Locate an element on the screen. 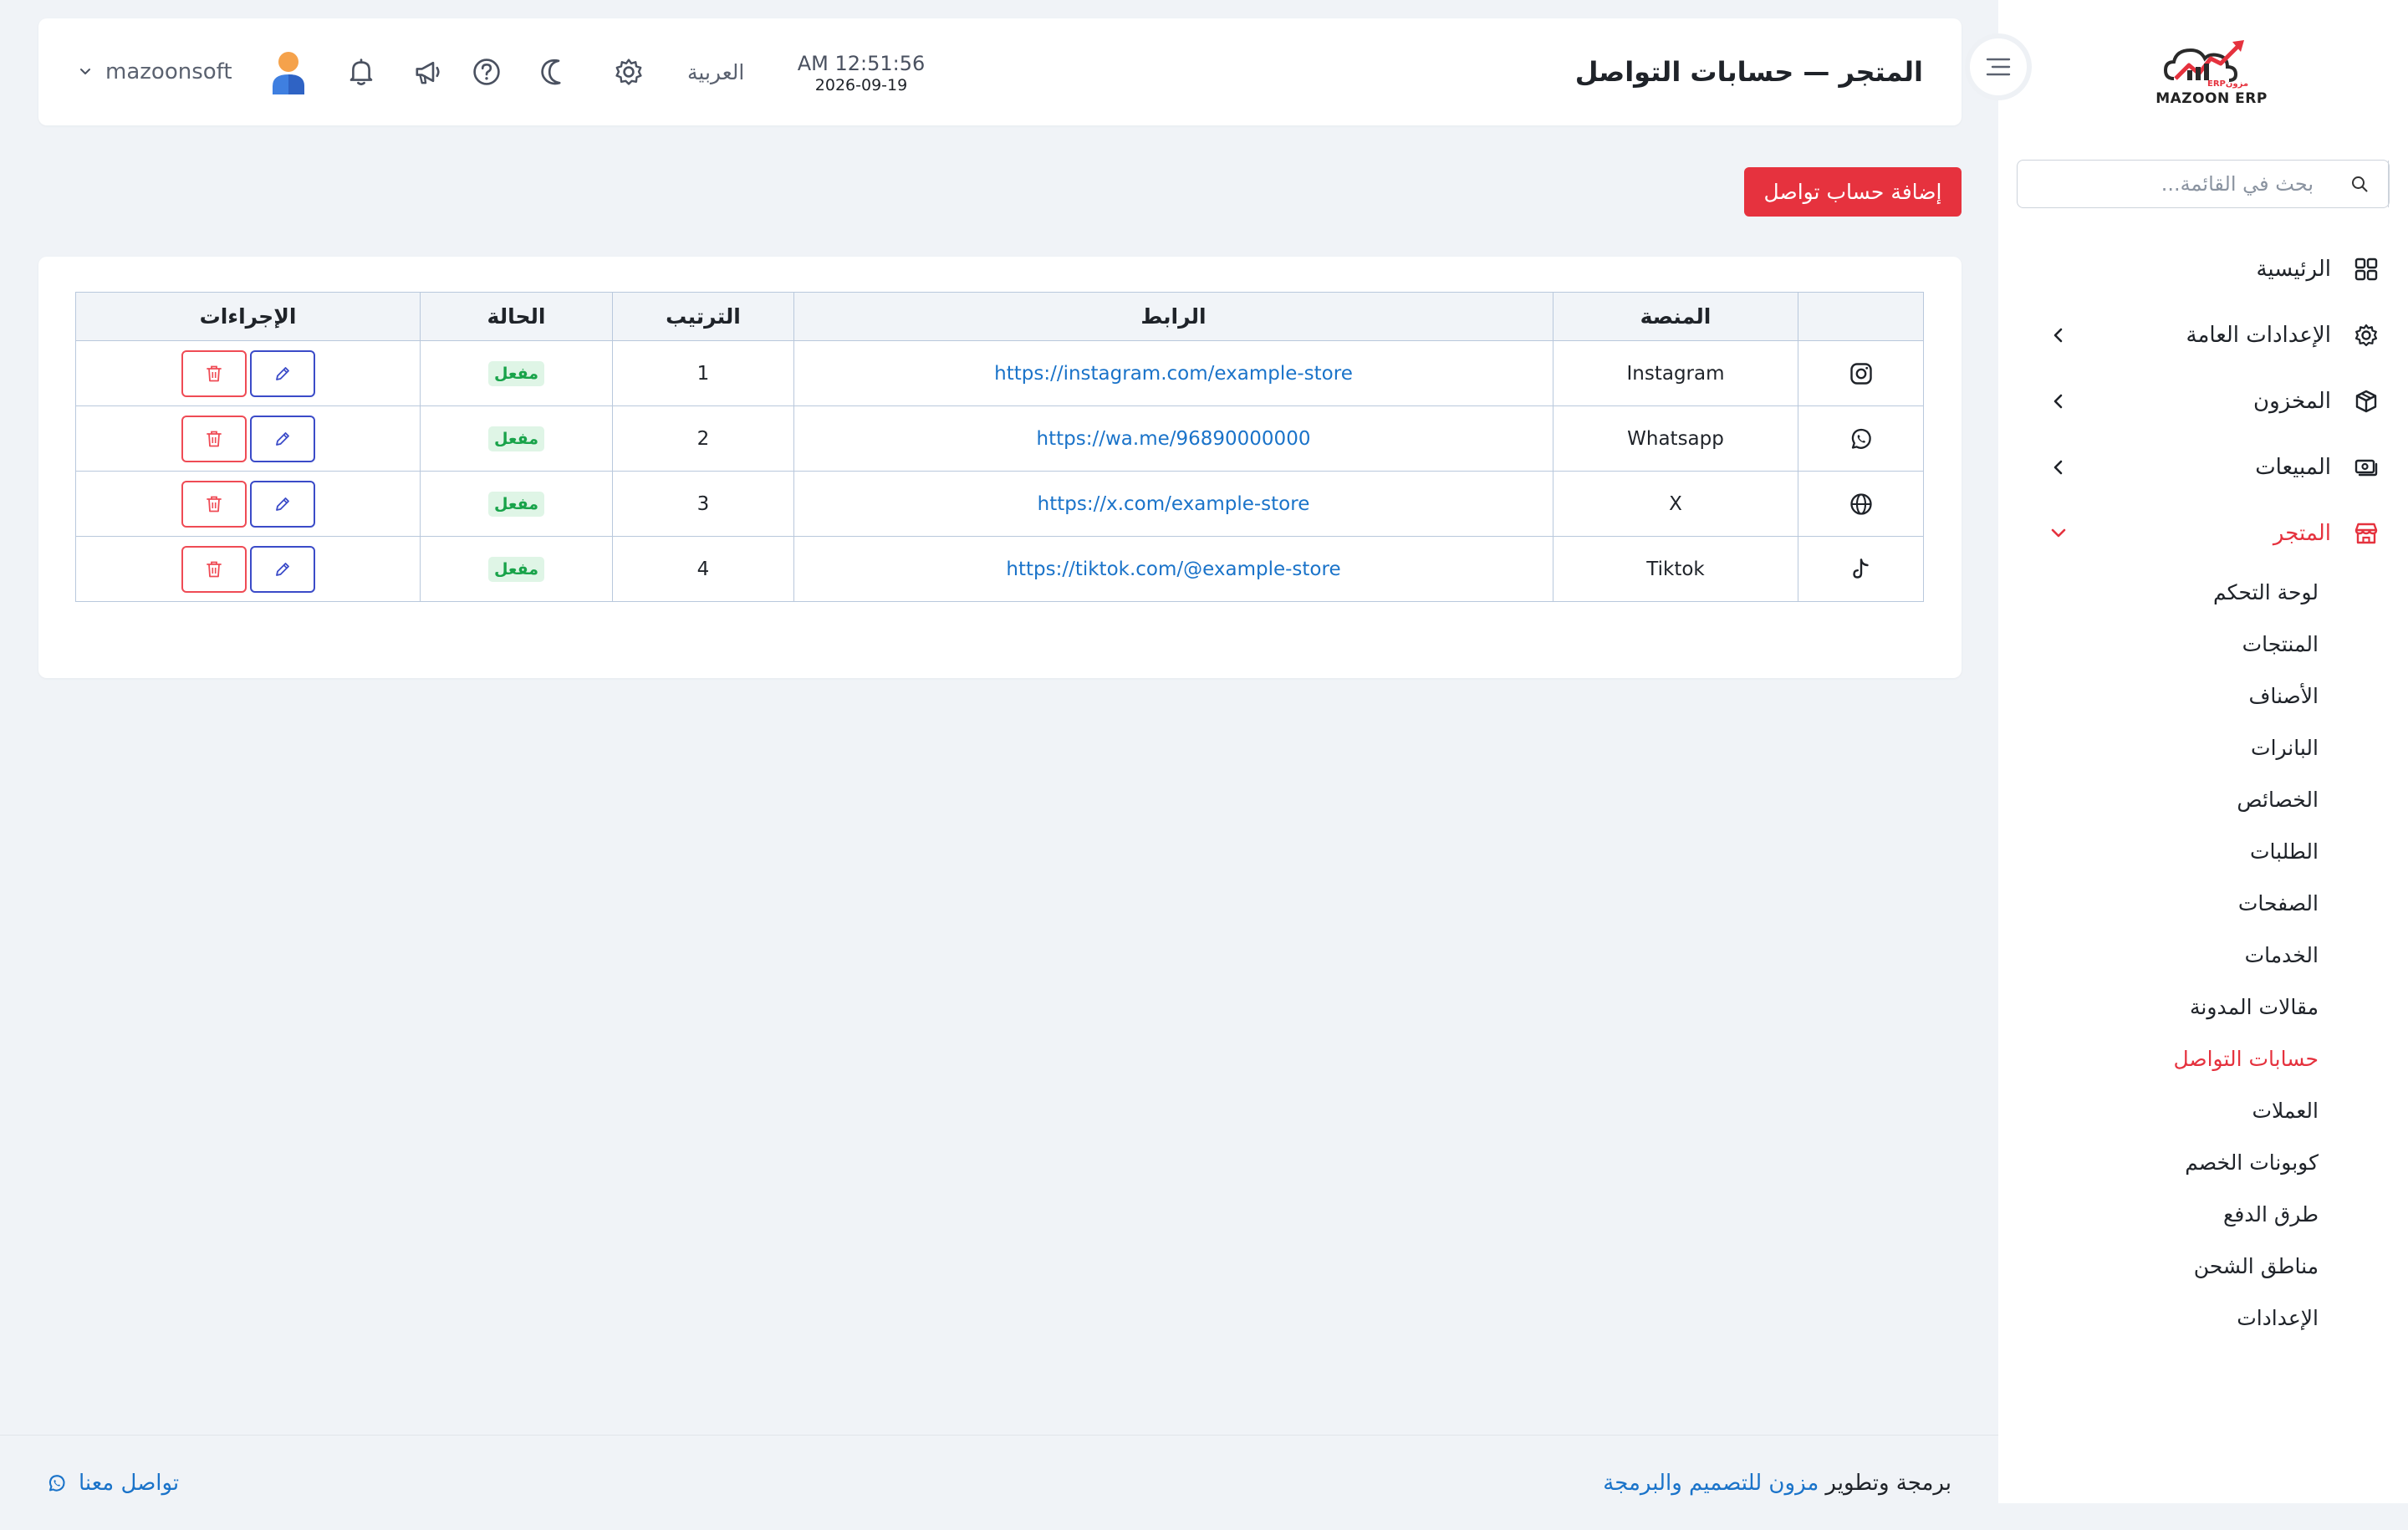  sidebar-subitem-shipping-zones: مناطق الشحن is located at coordinates (2158, 1266).